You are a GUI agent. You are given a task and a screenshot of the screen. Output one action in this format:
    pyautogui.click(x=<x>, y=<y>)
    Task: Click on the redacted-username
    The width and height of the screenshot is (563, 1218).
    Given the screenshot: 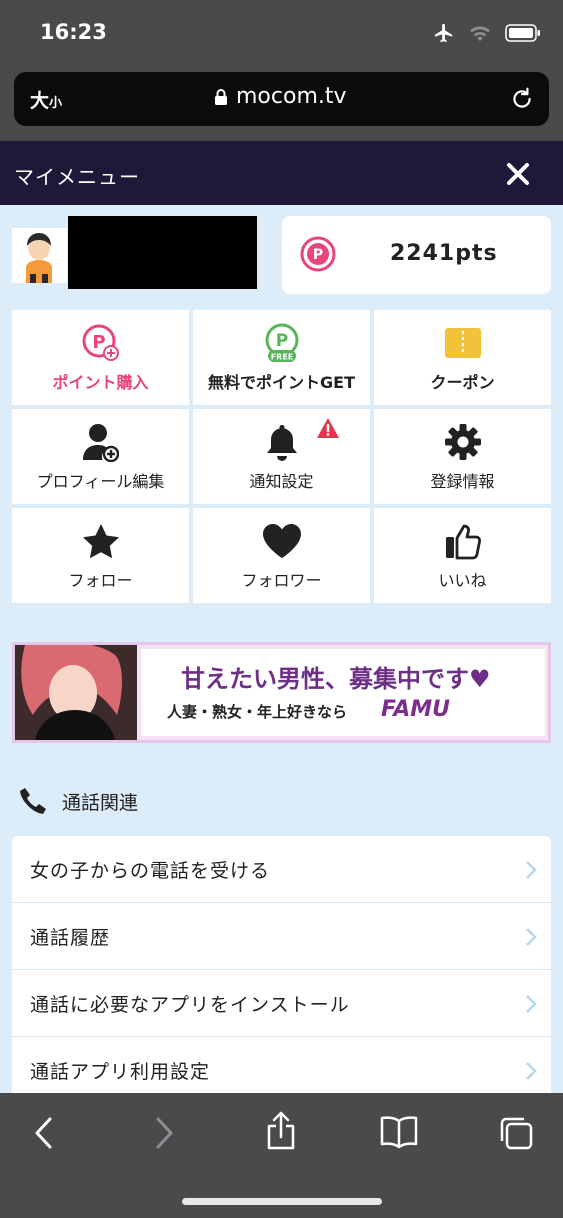 What is the action you would take?
    pyautogui.click(x=162, y=252)
    